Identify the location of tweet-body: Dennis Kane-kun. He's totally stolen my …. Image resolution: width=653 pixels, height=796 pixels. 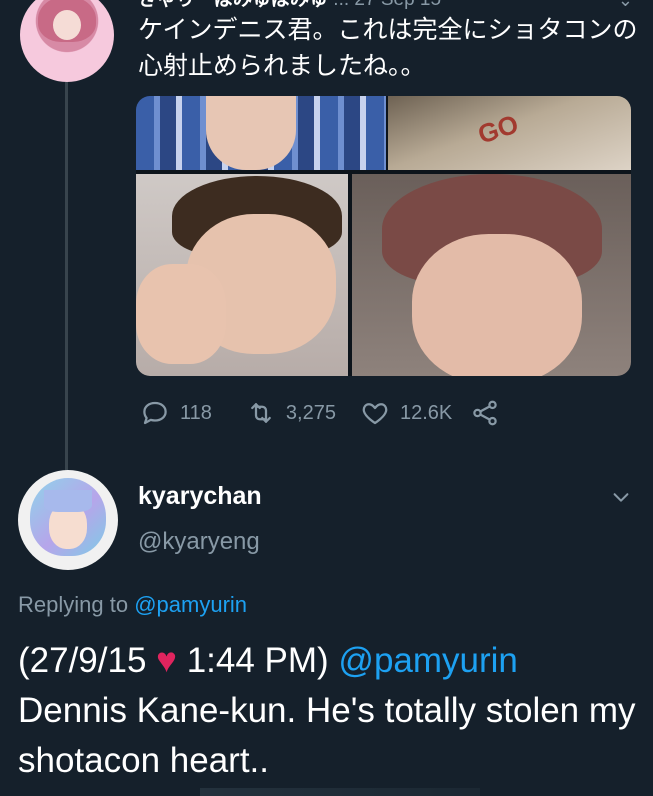
(327, 735).